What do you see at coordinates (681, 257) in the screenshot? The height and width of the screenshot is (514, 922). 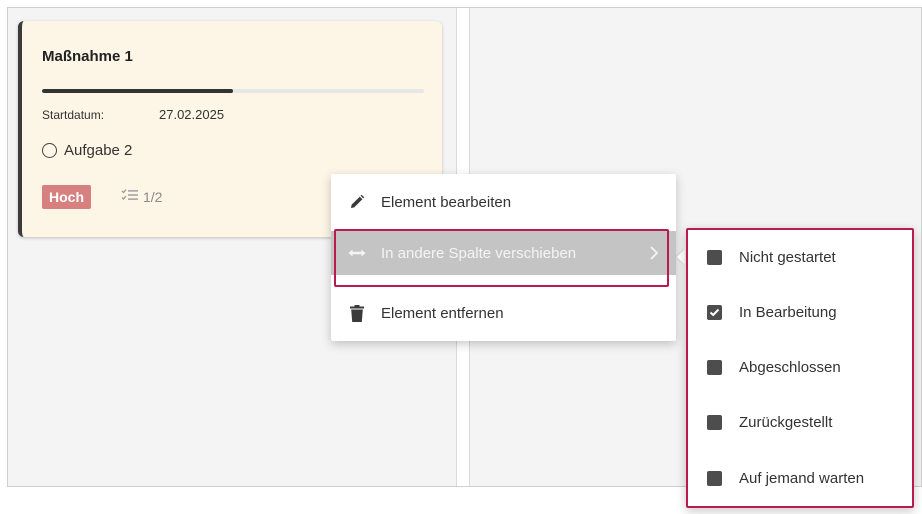 I see `submenu-pointer` at bounding box center [681, 257].